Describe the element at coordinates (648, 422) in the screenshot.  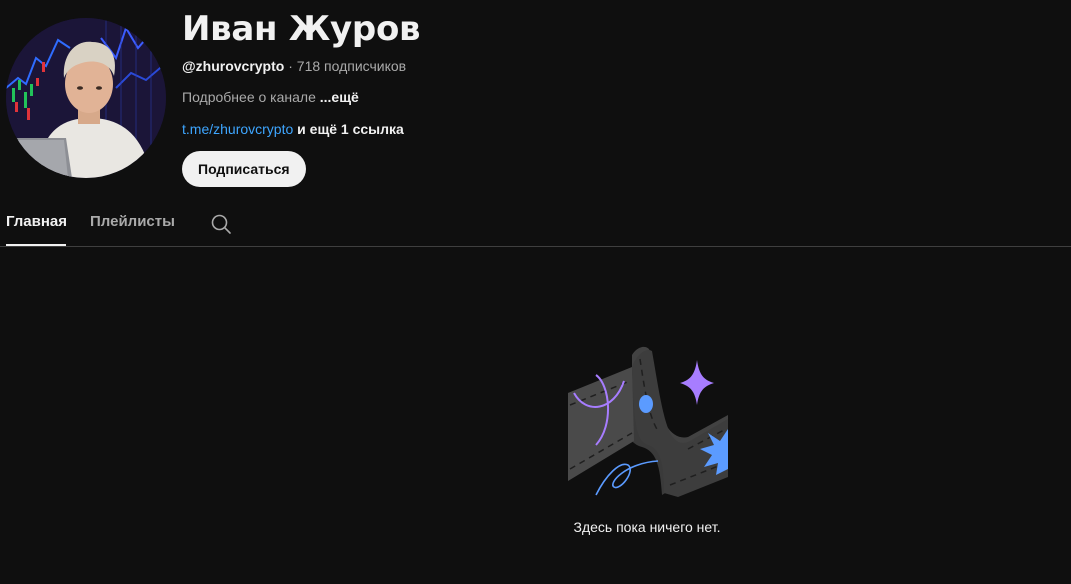
I see `empty-state-illustration` at that location.